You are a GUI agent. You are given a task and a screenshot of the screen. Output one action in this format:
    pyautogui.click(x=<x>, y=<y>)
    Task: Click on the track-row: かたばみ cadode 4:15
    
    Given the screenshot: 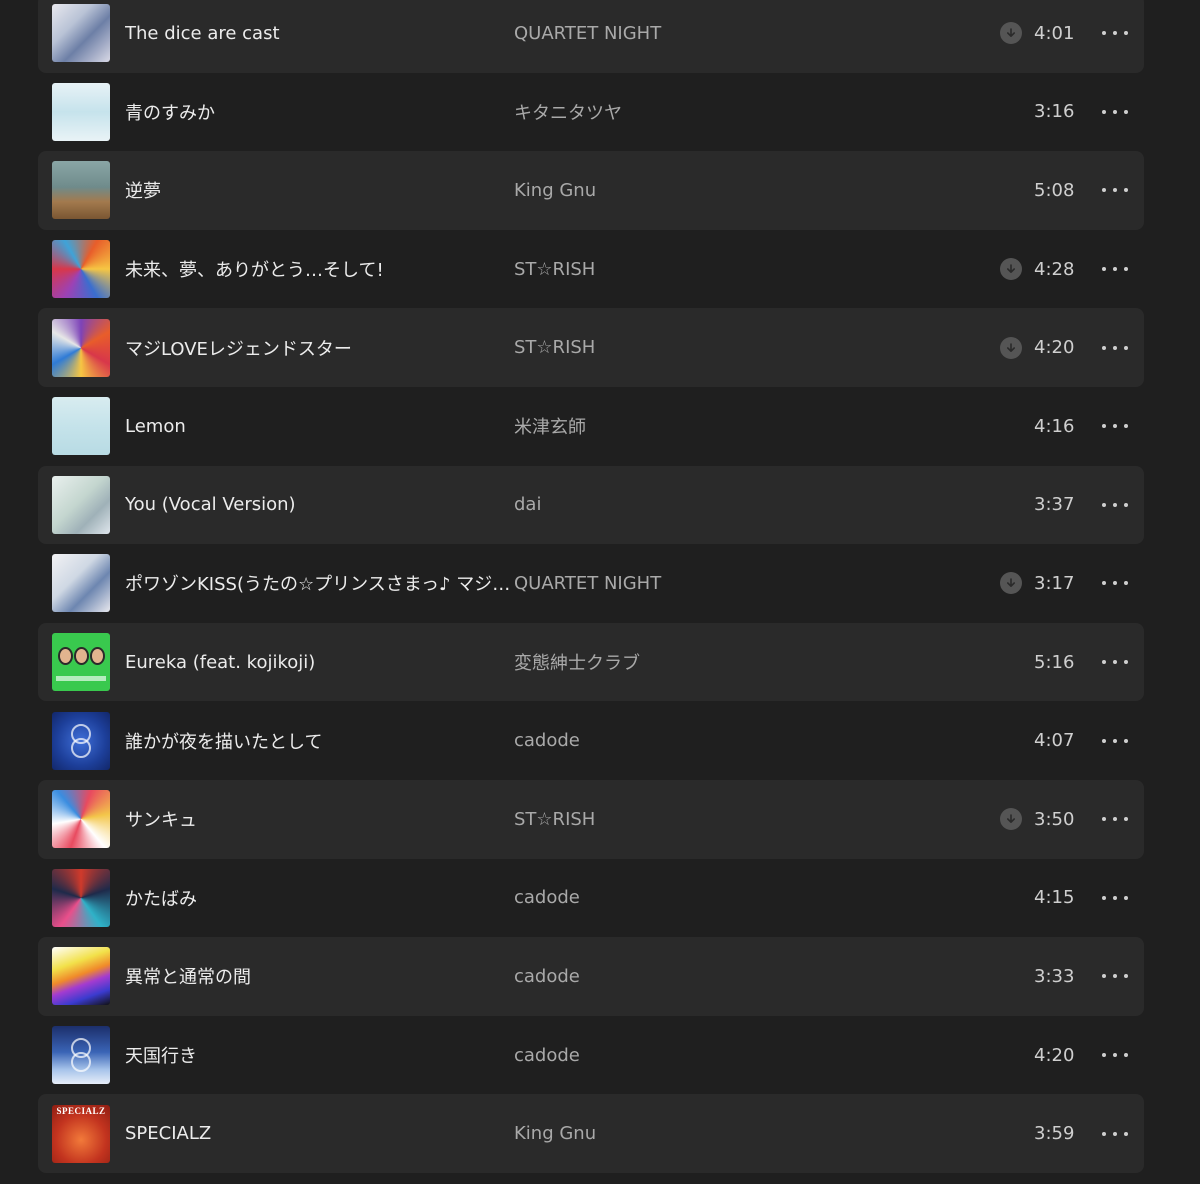 What is the action you would take?
    pyautogui.click(x=591, y=898)
    